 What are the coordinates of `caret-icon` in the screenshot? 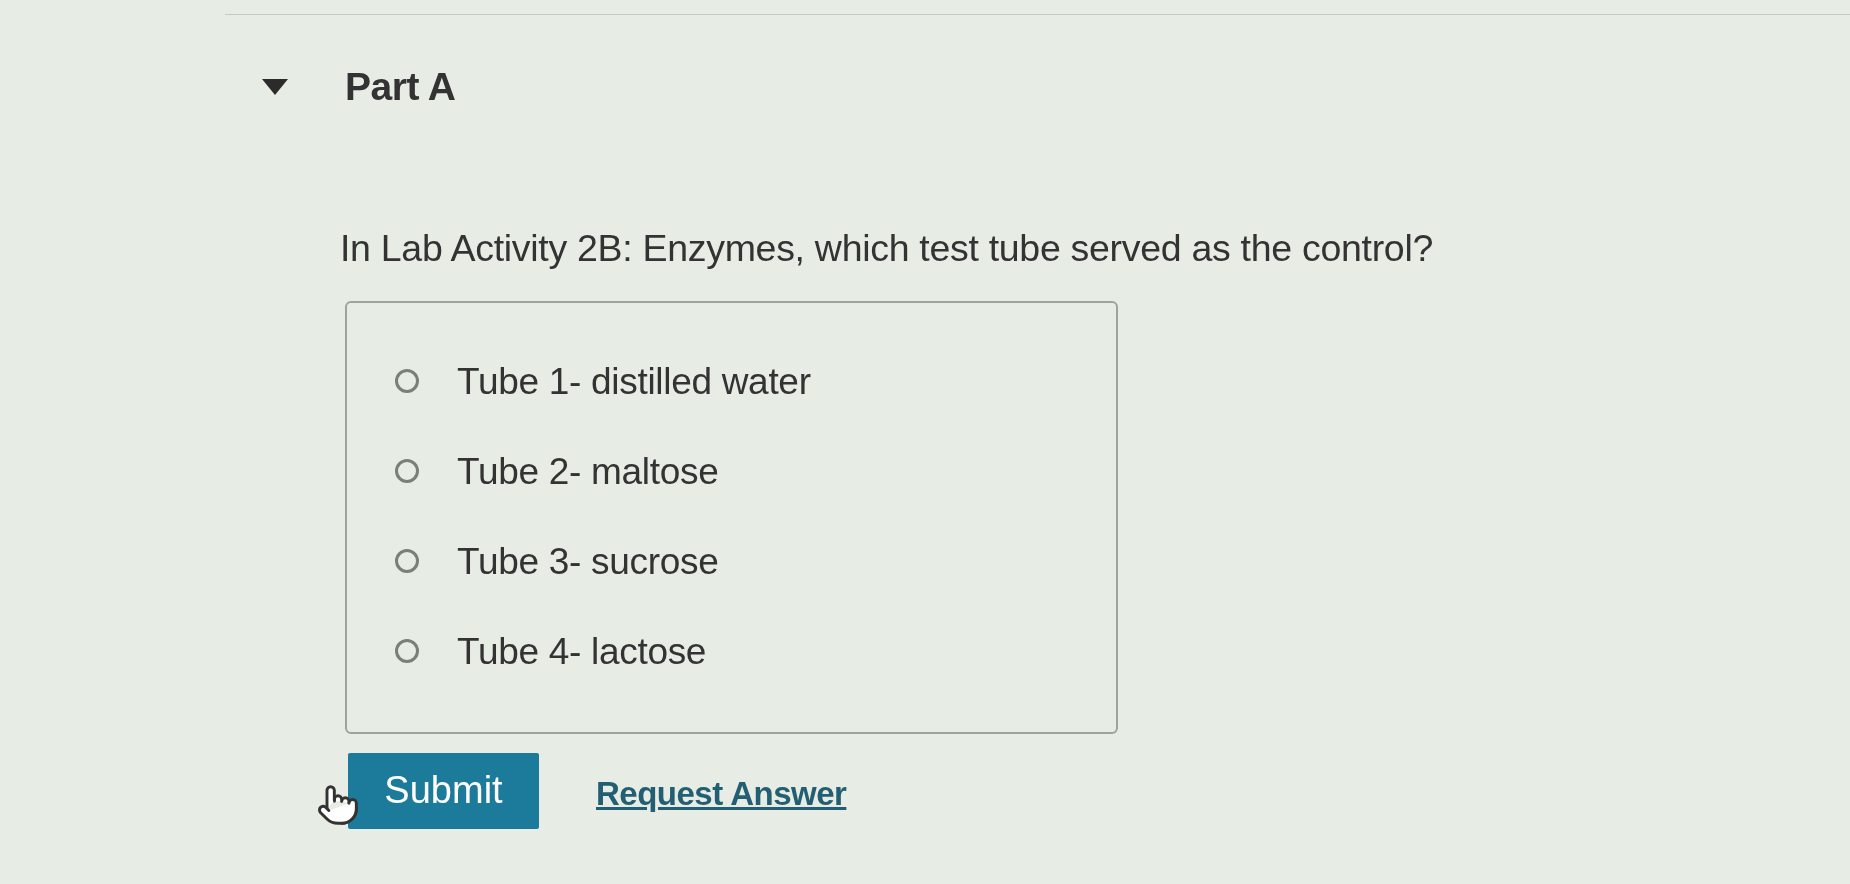 It's located at (275, 86).